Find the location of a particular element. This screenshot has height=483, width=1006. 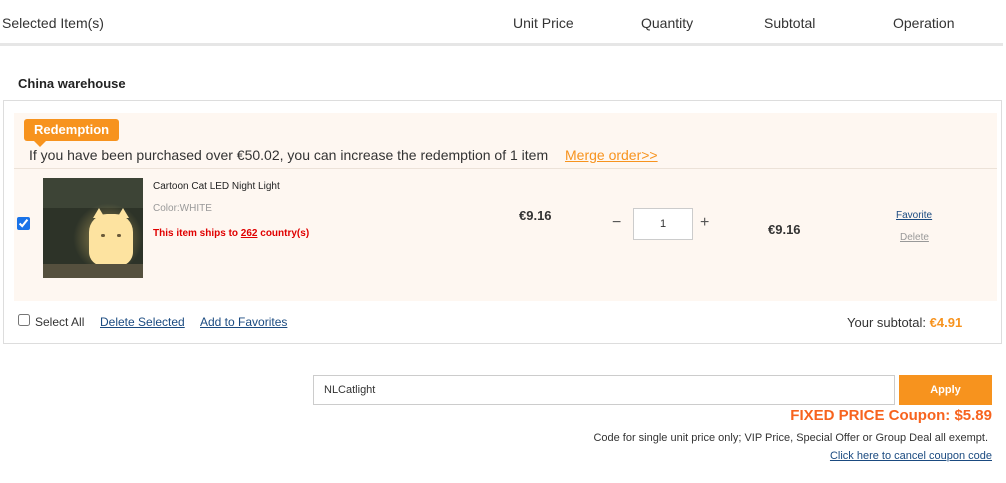

header-selected-items: Selected Item(s) is located at coordinates (53, 23).